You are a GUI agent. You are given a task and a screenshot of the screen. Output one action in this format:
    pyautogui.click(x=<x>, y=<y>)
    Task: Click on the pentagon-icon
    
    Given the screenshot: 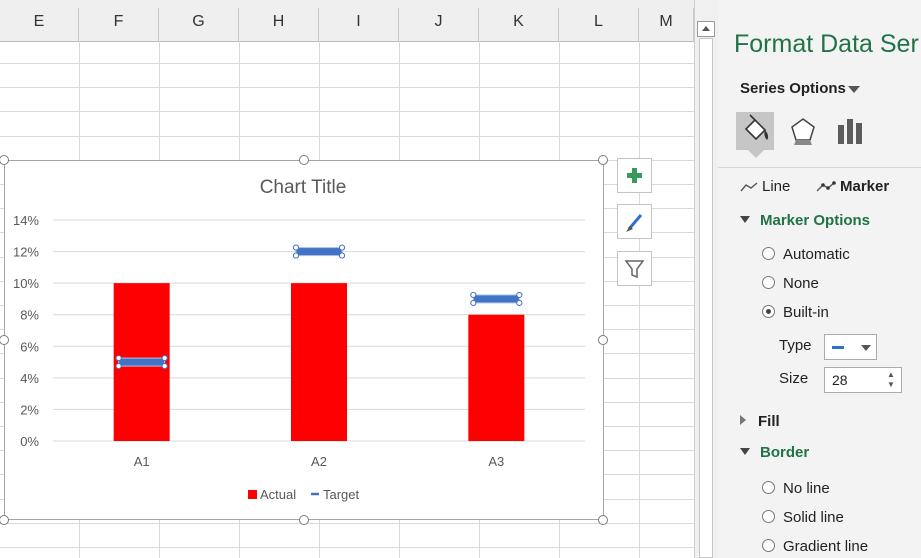 What is the action you would take?
    pyautogui.click(x=803, y=131)
    